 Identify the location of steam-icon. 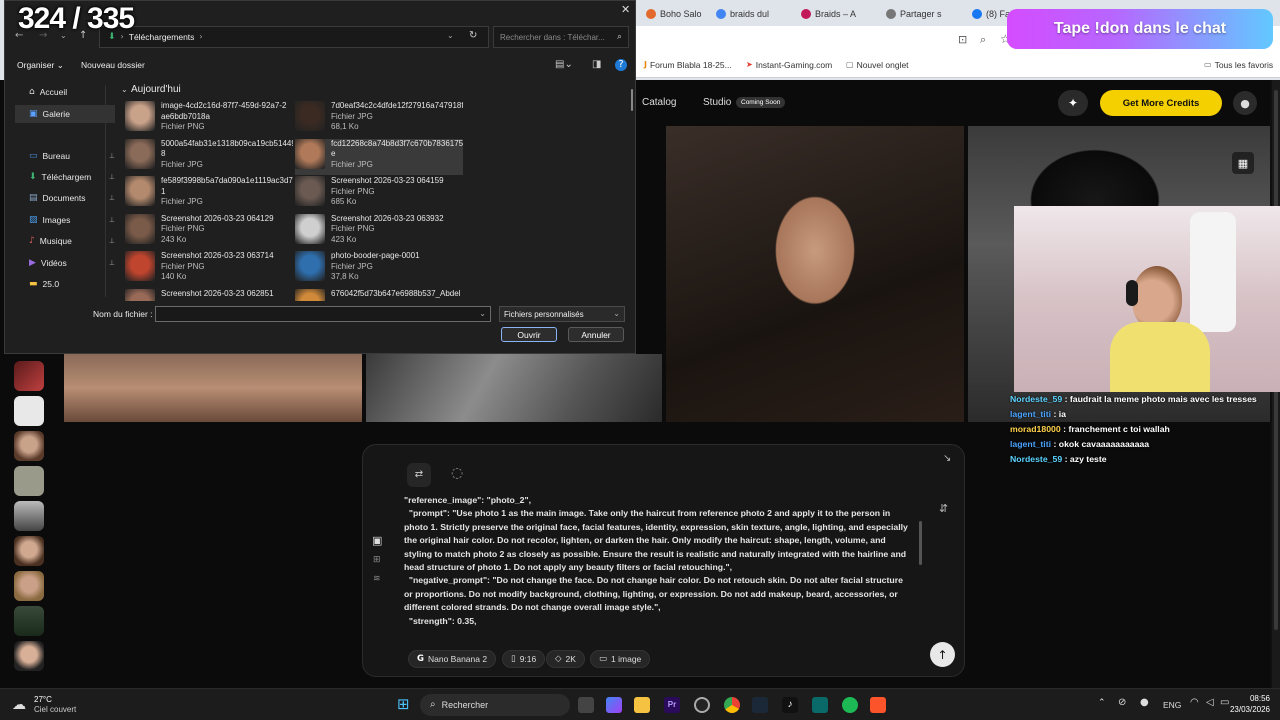
(760, 705).